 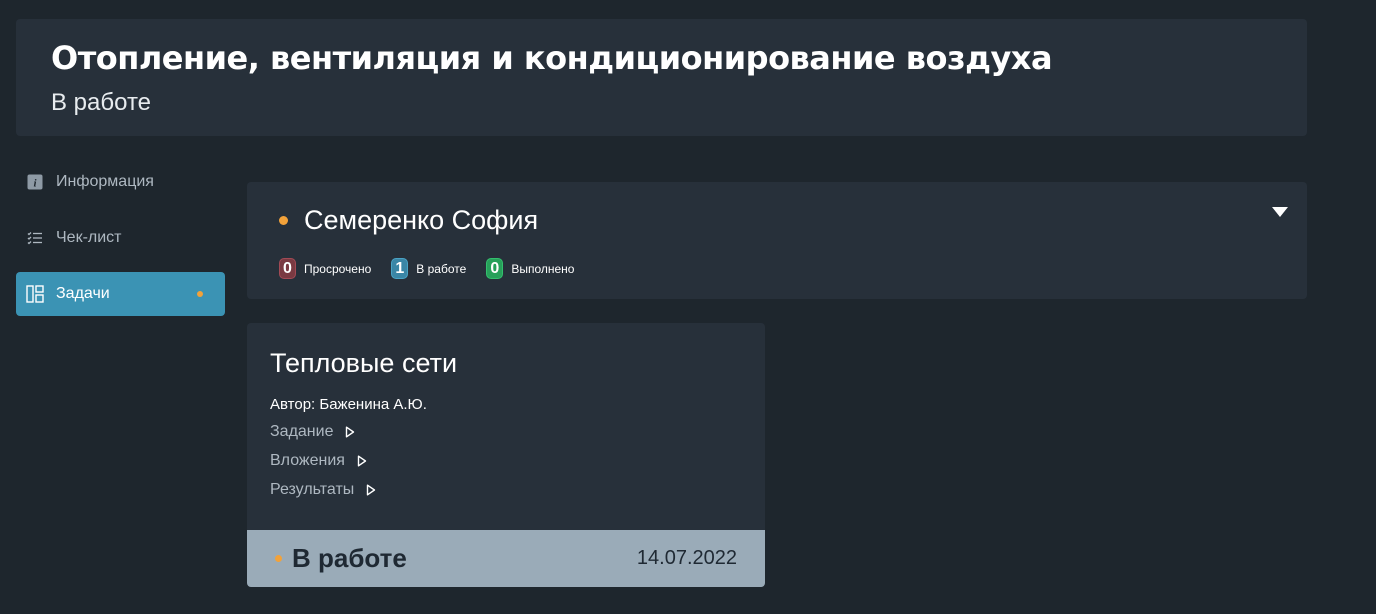 What do you see at coordinates (89, 237) in the screenshot?
I see `sidebar-item-label: Чек-лист` at bounding box center [89, 237].